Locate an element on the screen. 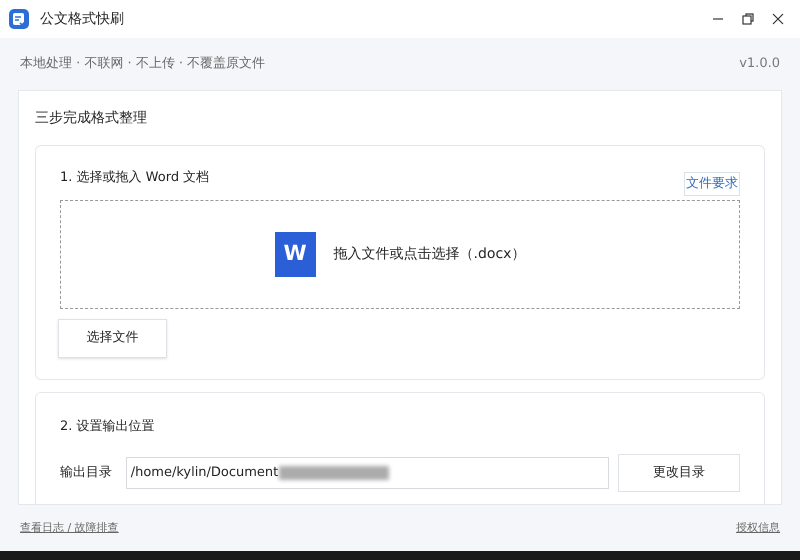 The image size is (800, 560). window-title: 公文格式快刷 is located at coordinates (82, 19).